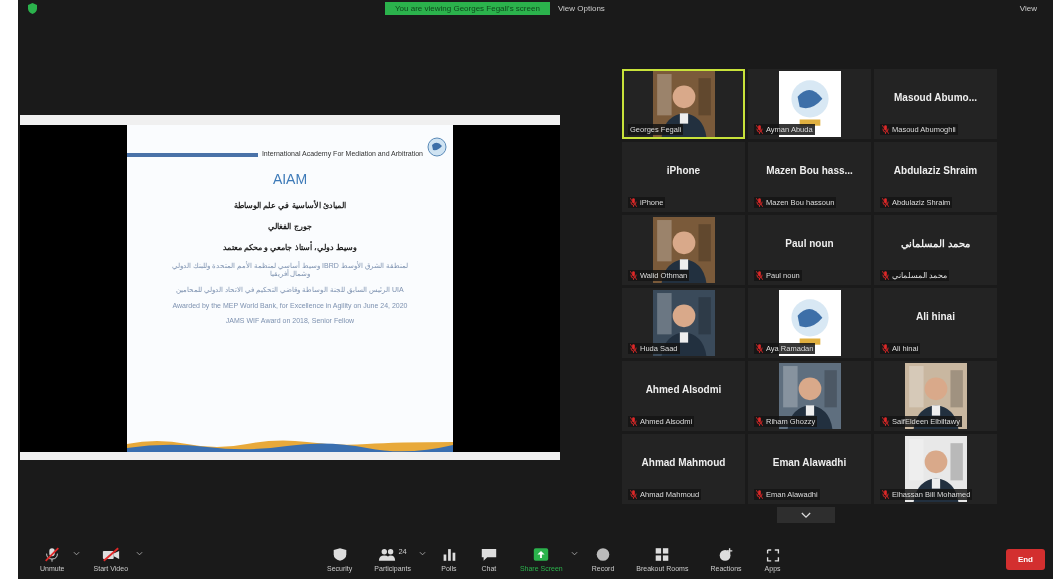 The width and height of the screenshot is (1053, 579). What do you see at coordinates (1028, 8) in the screenshot?
I see `view-button: View` at bounding box center [1028, 8].